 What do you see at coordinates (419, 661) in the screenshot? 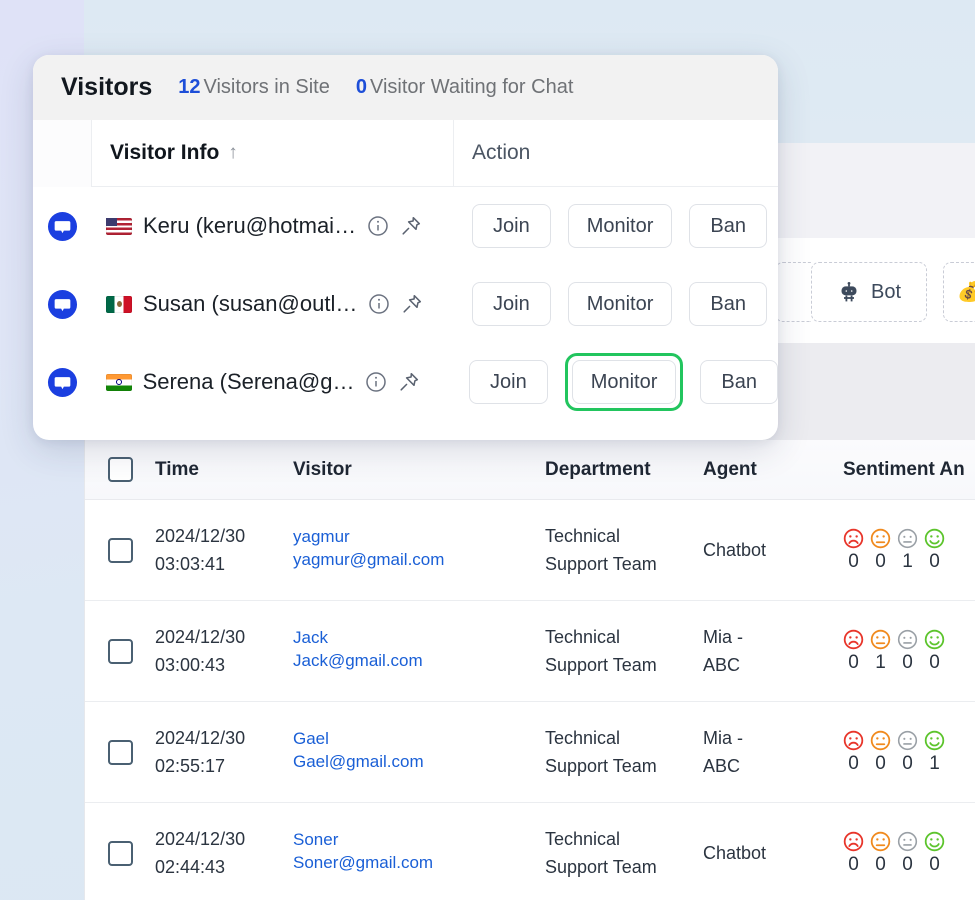
I see `visitor-email-link: Jack@gmail.com` at bounding box center [419, 661].